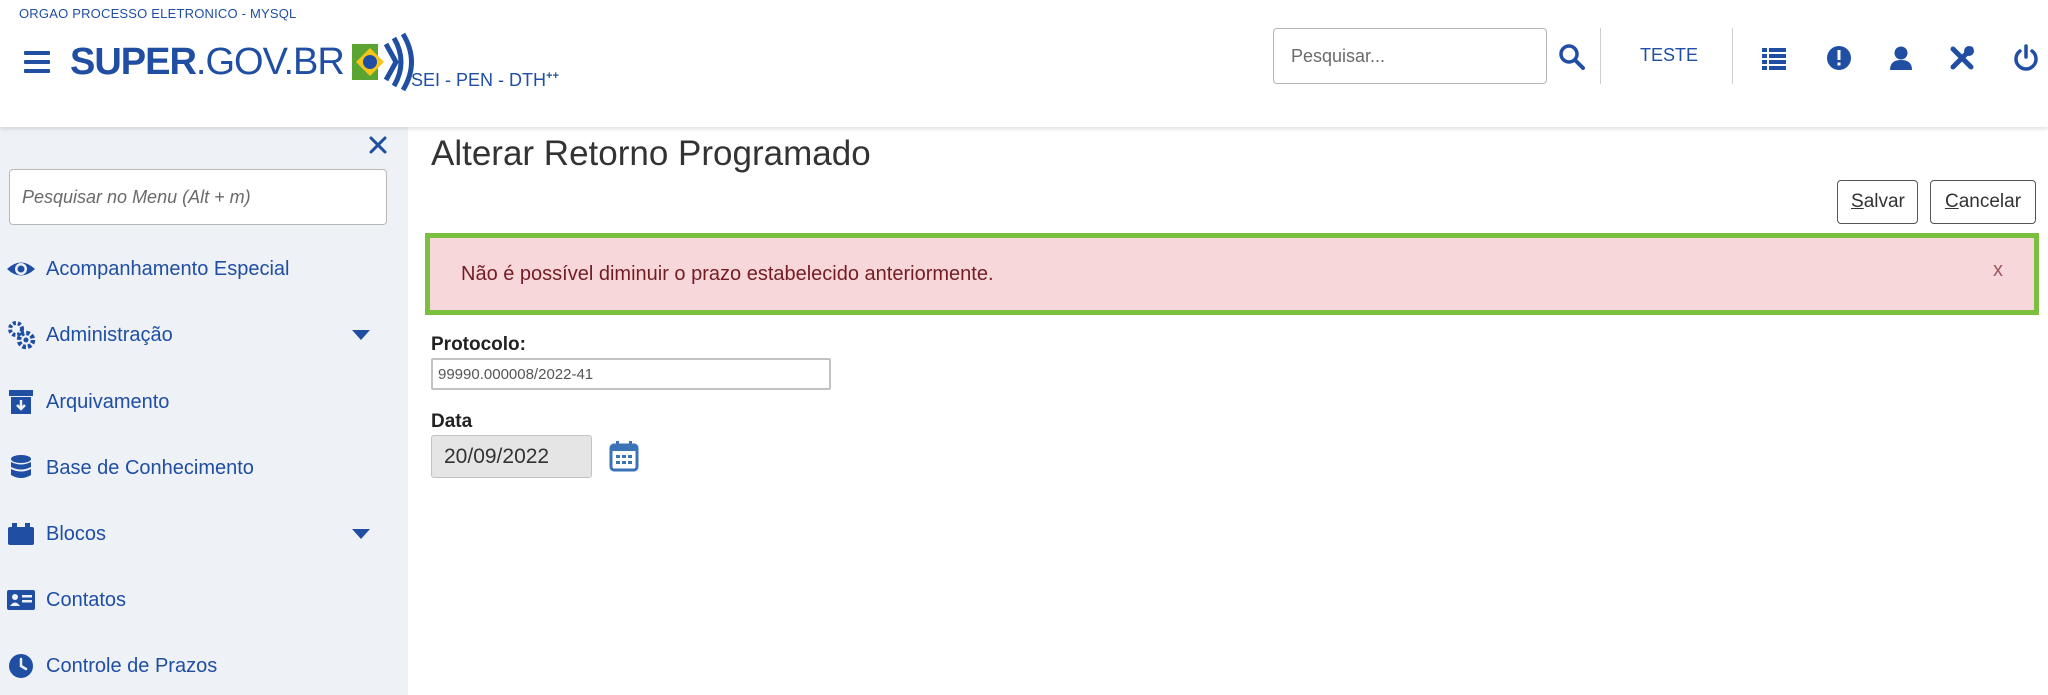 The width and height of the screenshot is (2048, 695). I want to click on alert-close-button: x, so click(1998, 270).